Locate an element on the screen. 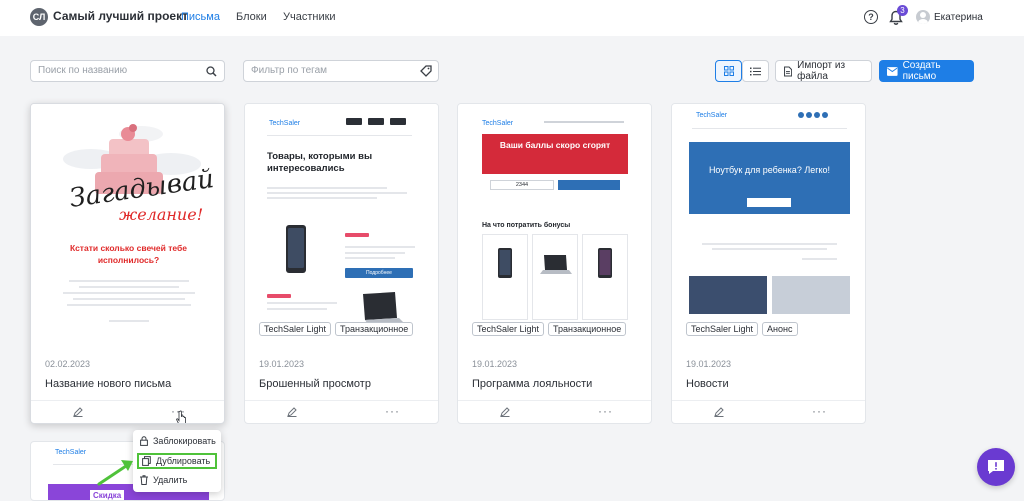 This screenshot has width=1024, height=501. letter-date: 02.02.2023 is located at coordinates (68, 364).